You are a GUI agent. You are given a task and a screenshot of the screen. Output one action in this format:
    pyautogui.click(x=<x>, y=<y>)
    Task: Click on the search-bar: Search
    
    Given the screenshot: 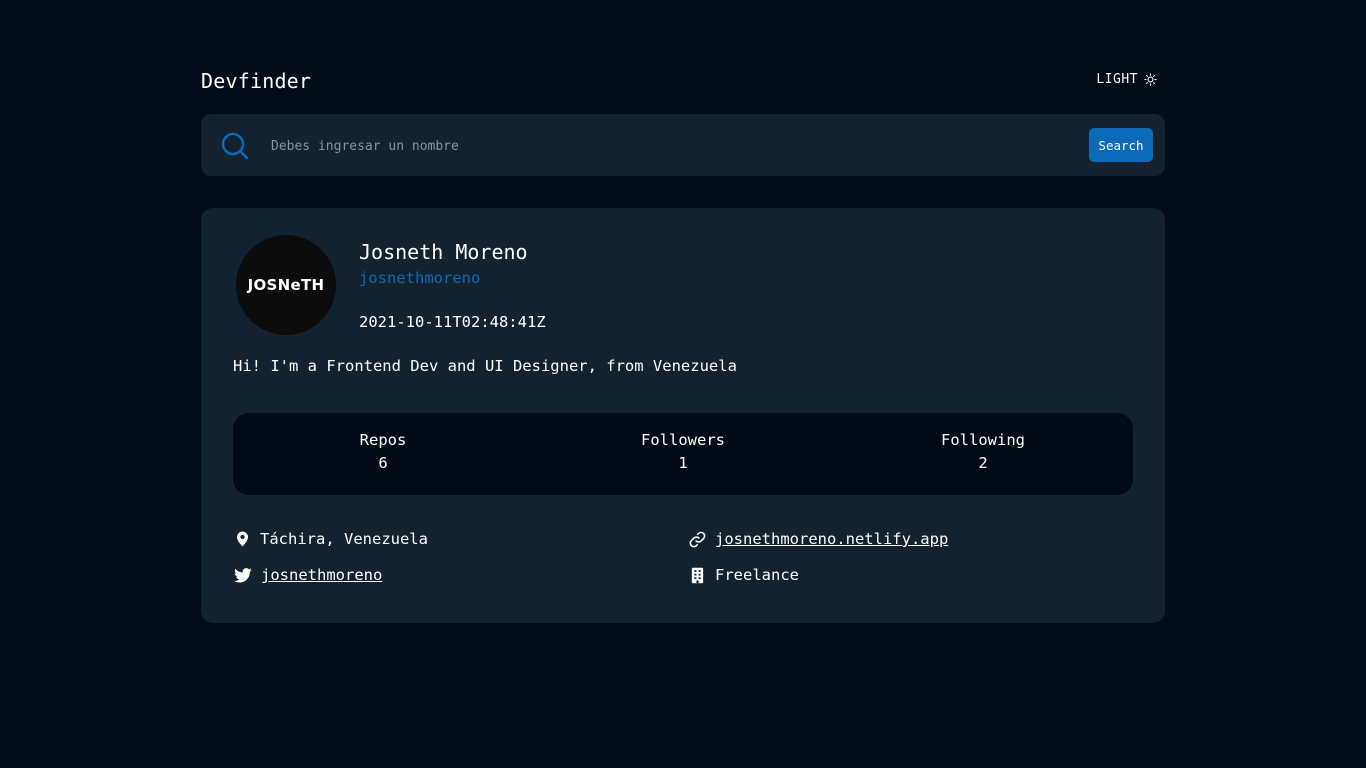 What is the action you would take?
    pyautogui.click(x=683, y=145)
    